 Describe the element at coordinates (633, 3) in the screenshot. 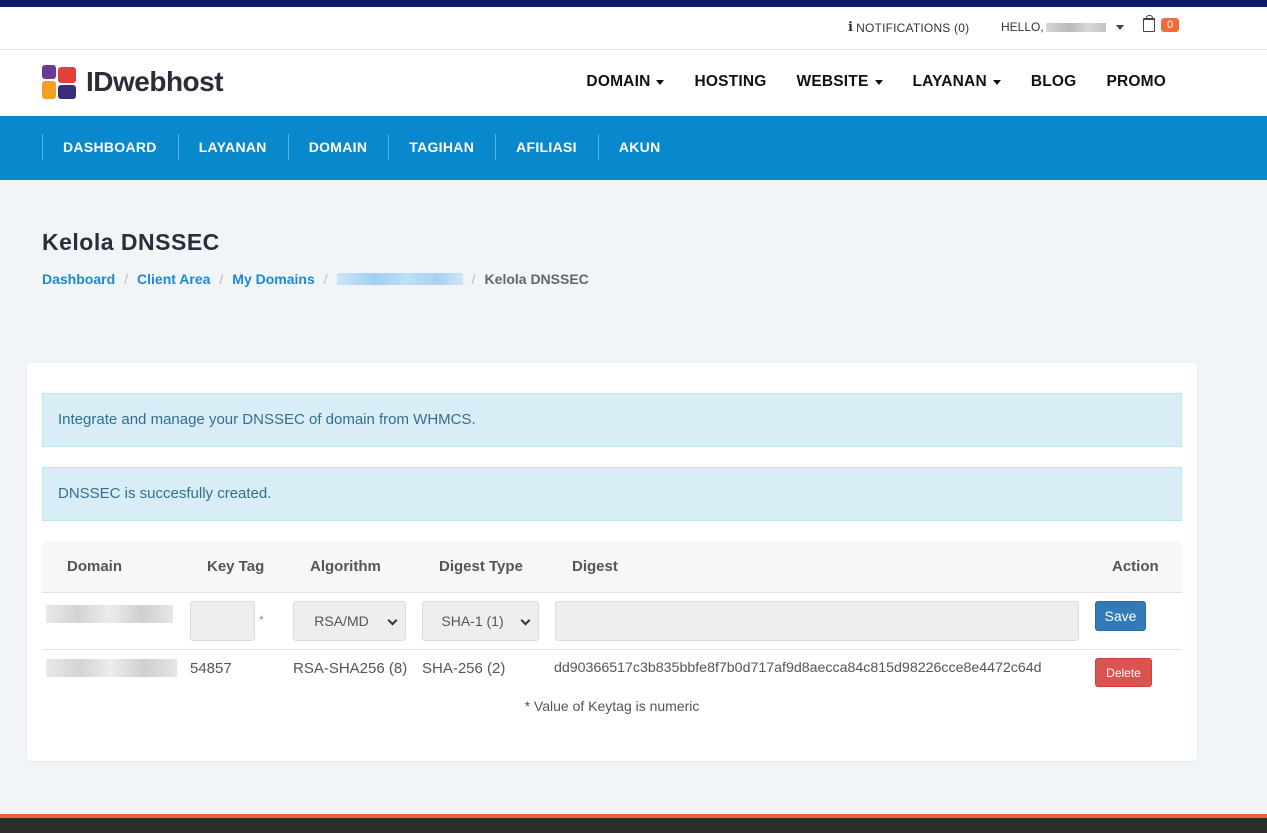

I see `top-accent-strip` at that location.